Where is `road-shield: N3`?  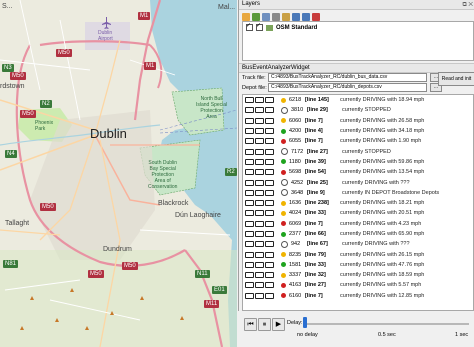 road-shield: N3 is located at coordinates (8, 68).